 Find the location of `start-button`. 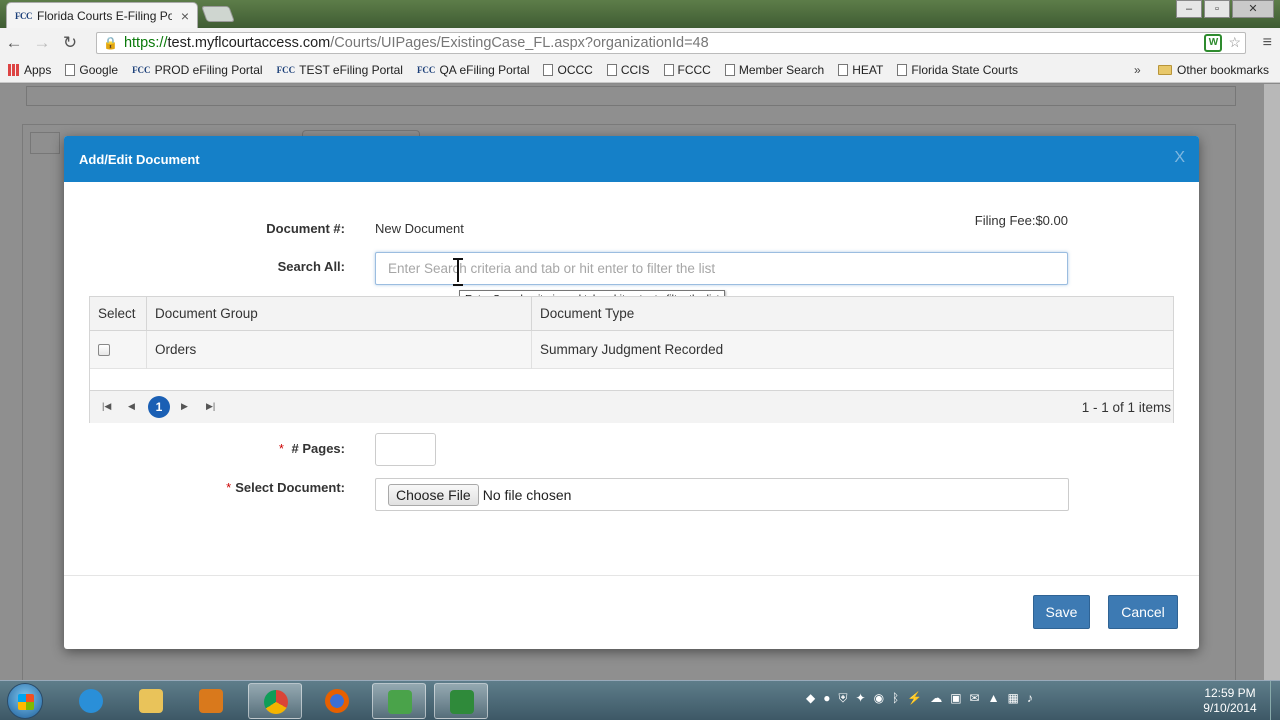

start-button is located at coordinates (25, 701).